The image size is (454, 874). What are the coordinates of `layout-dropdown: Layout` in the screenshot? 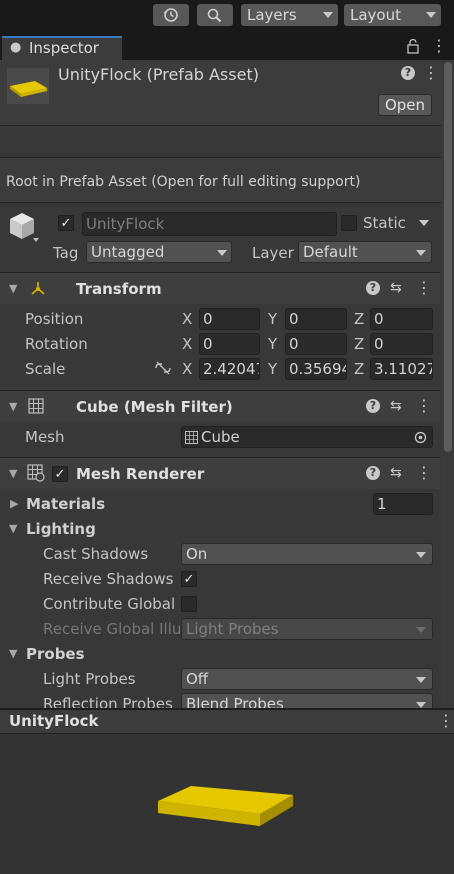 It's located at (392, 15).